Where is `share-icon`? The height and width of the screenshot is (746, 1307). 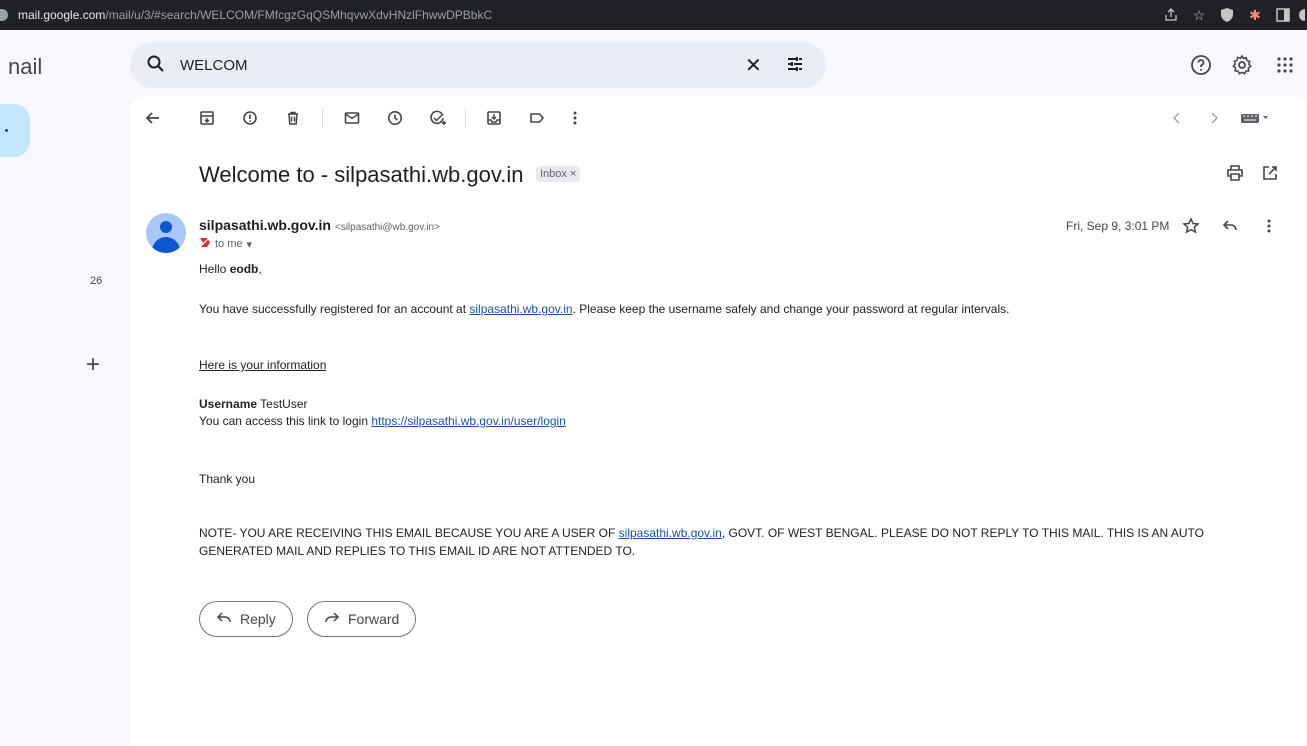 share-icon is located at coordinates (1171, 15).